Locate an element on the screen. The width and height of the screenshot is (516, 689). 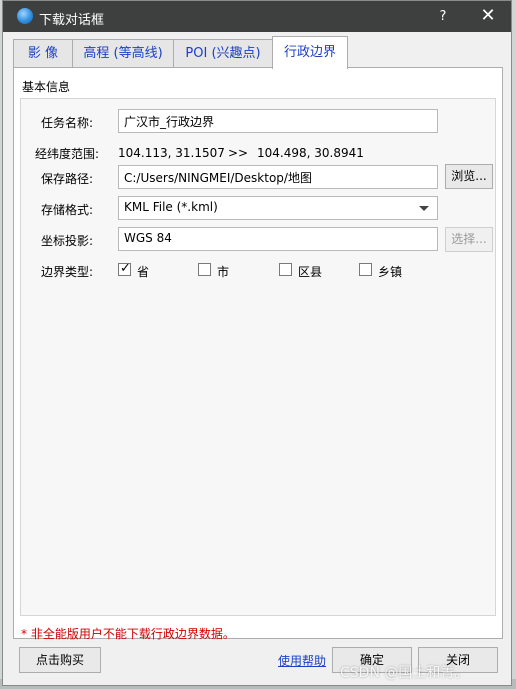
help-button: ? is located at coordinates (443, 17).